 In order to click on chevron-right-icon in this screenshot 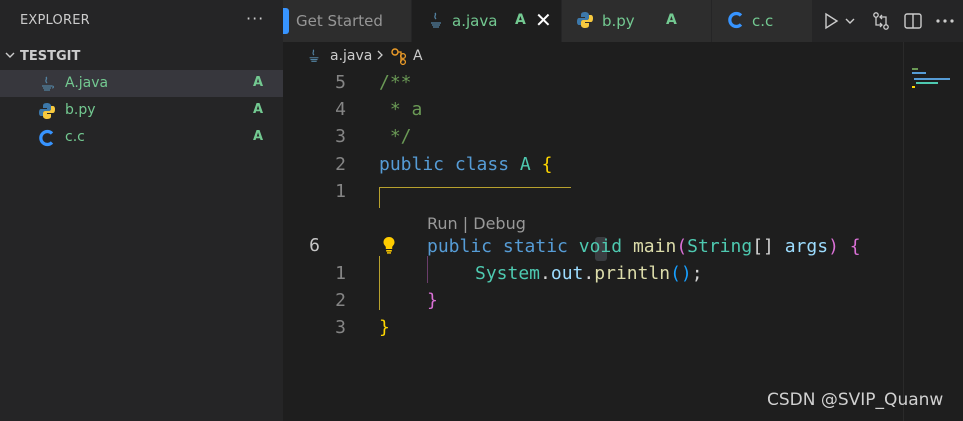, I will do `click(380, 57)`.